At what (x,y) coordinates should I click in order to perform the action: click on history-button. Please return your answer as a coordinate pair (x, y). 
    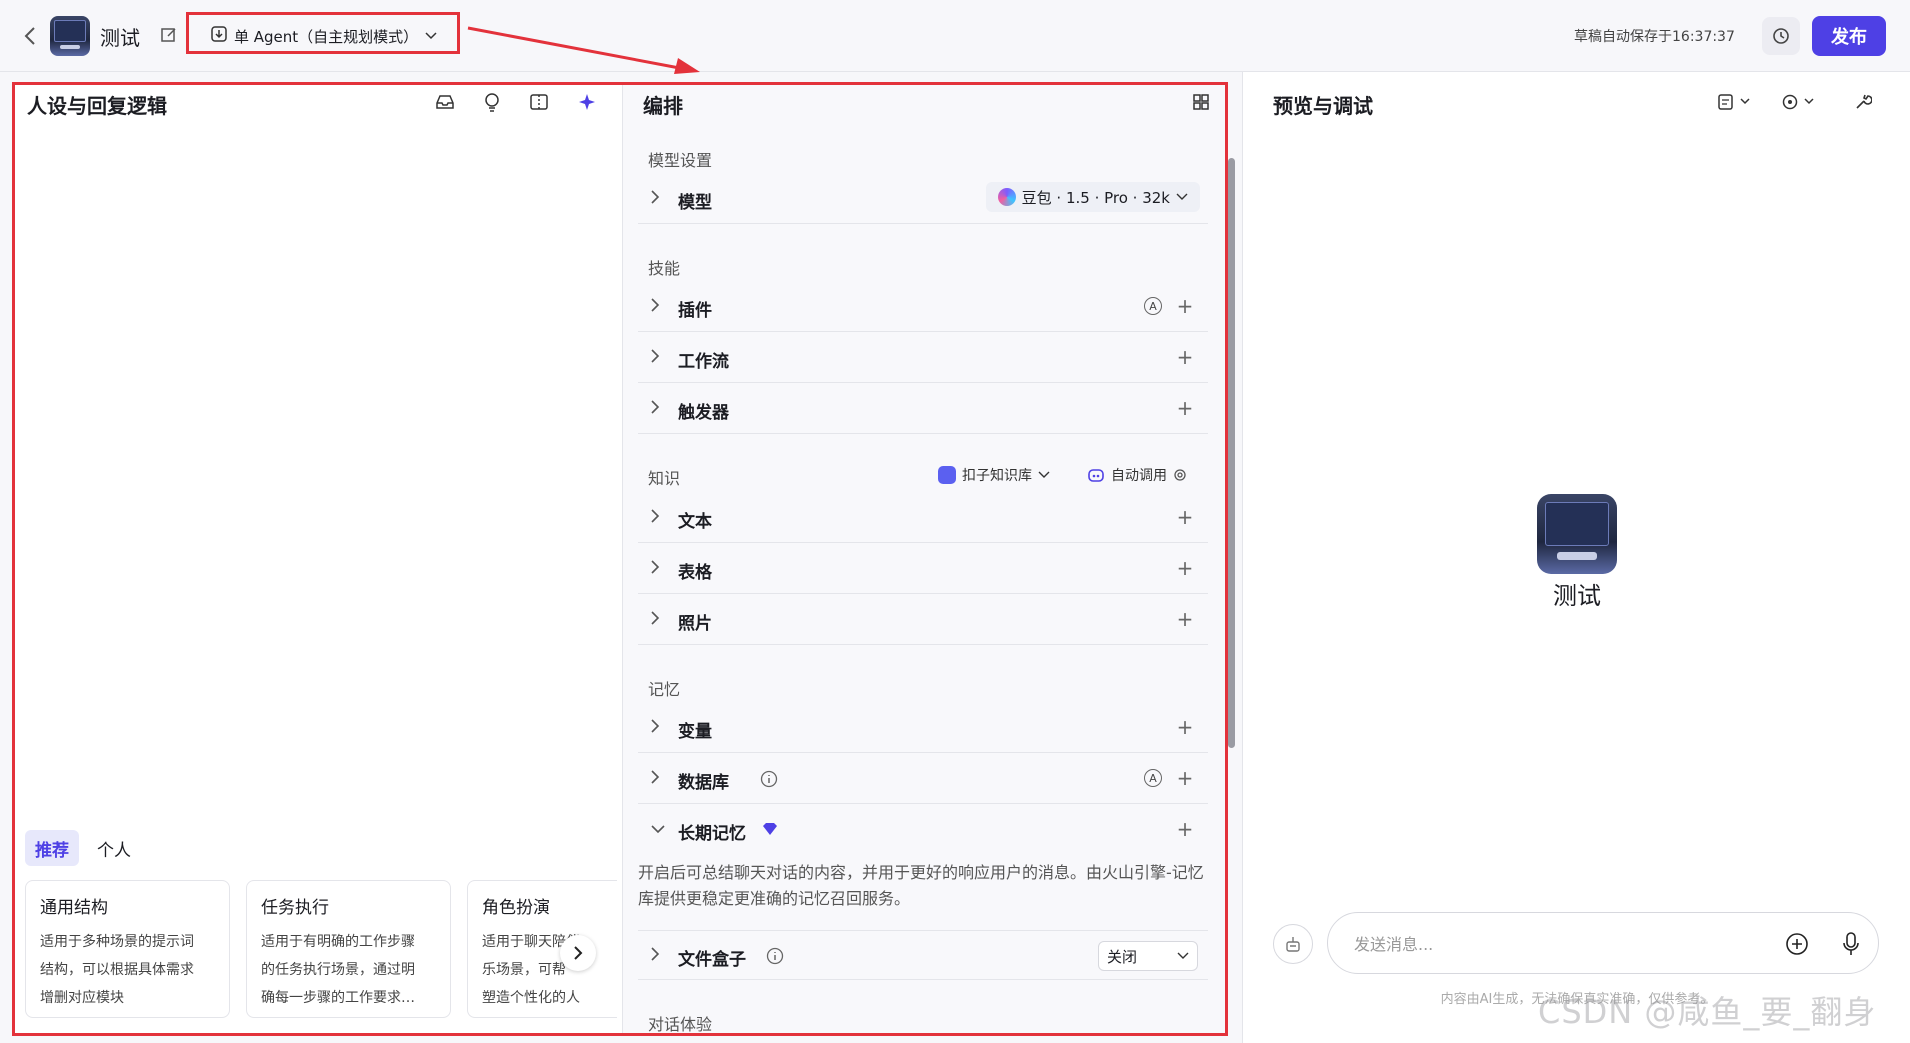
    Looking at the image, I should click on (1781, 36).